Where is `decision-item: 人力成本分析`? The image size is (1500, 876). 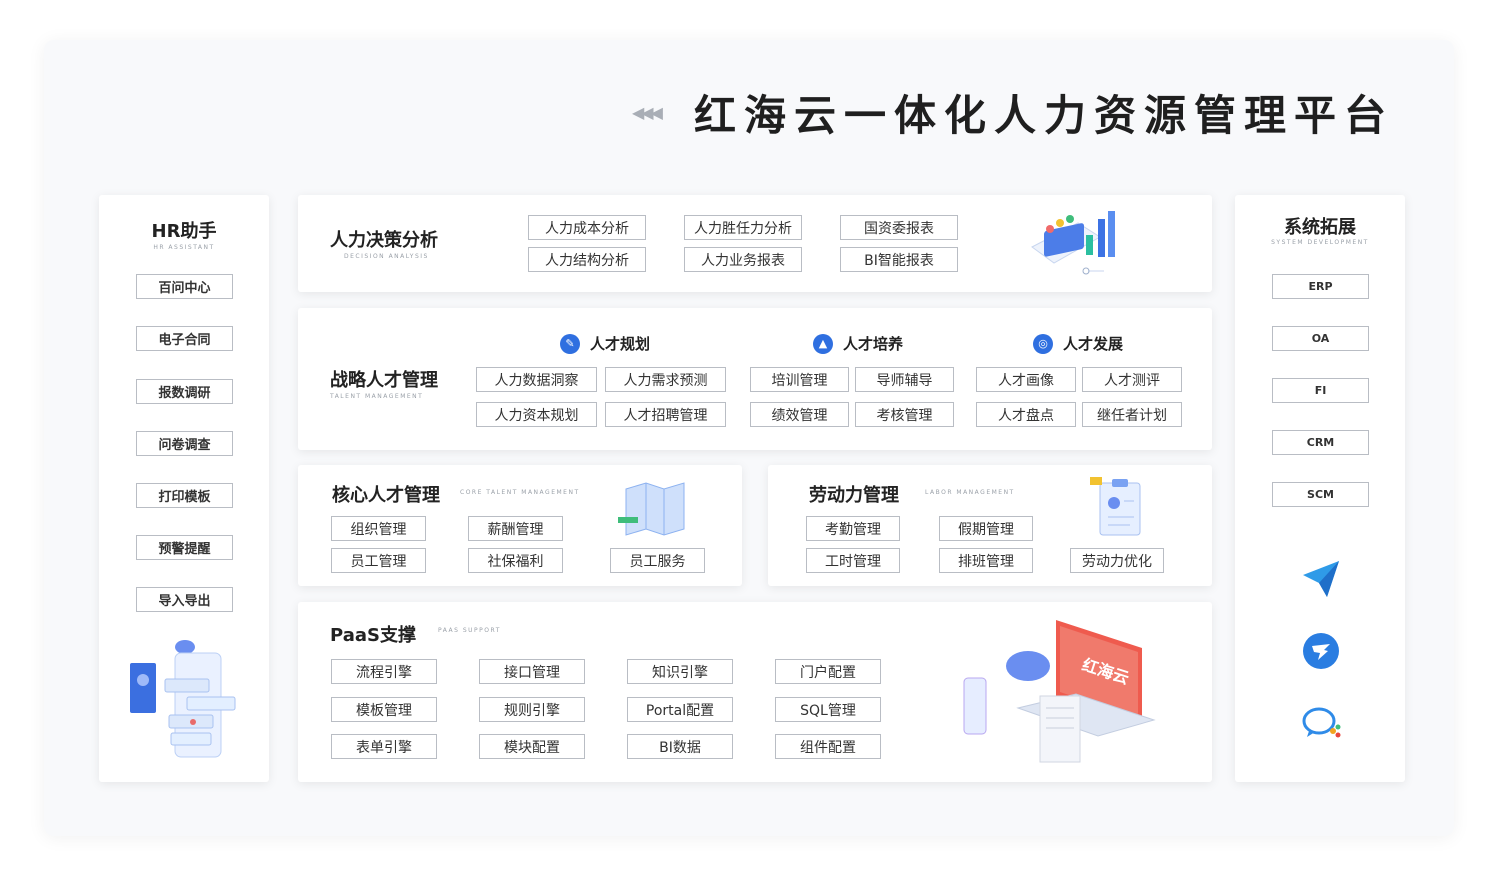
decision-item: 人力成本分析 is located at coordinates (587, 227).